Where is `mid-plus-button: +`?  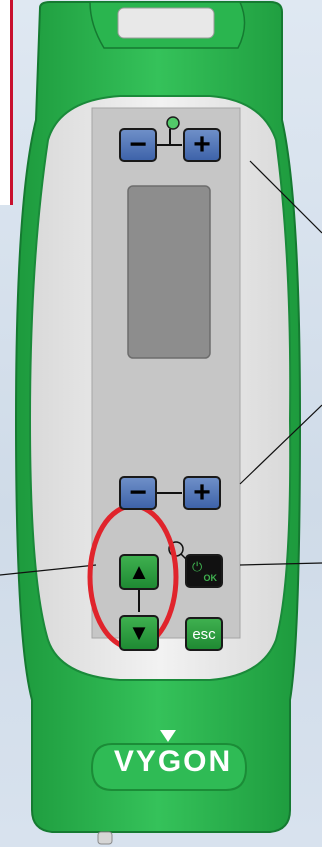 mid-plus-button: + is located at coordinates (202, 493).